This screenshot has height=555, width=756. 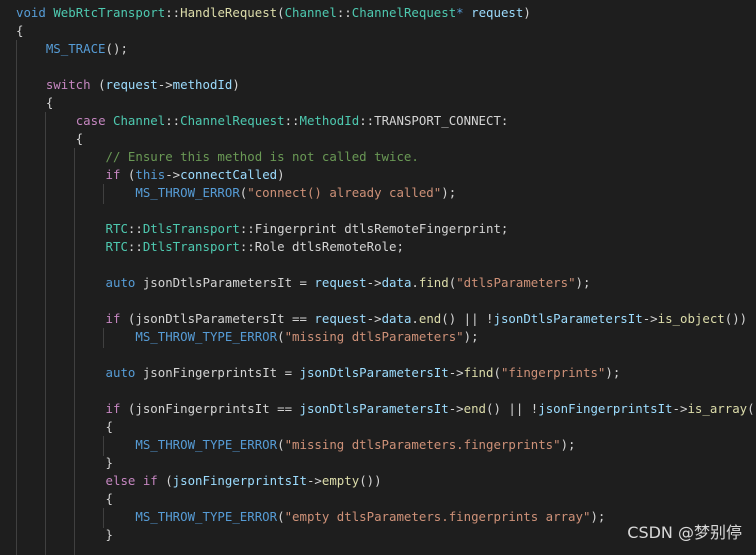 I want to click on code-token: connectCalled, so click(x=229, y=174).